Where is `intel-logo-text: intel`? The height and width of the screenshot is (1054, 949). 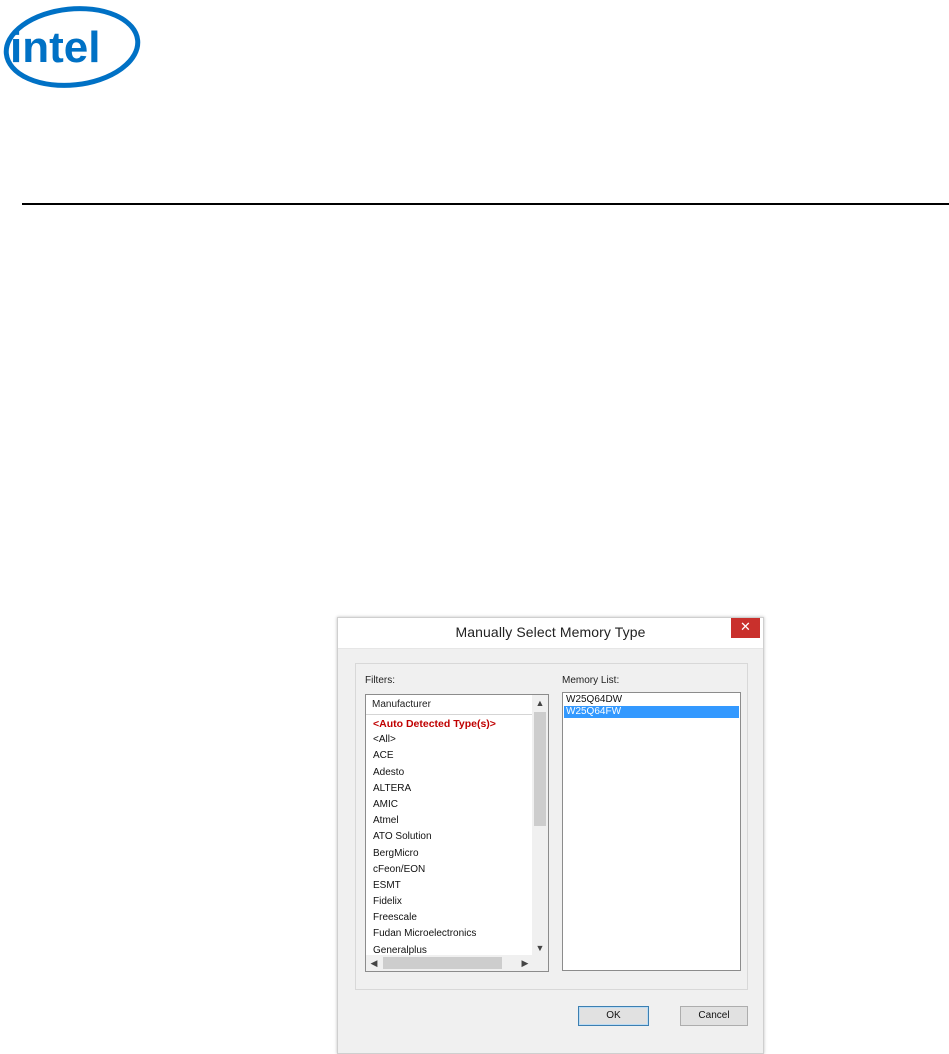 intel-logo-text: intel is located at coordinates (55, 47).